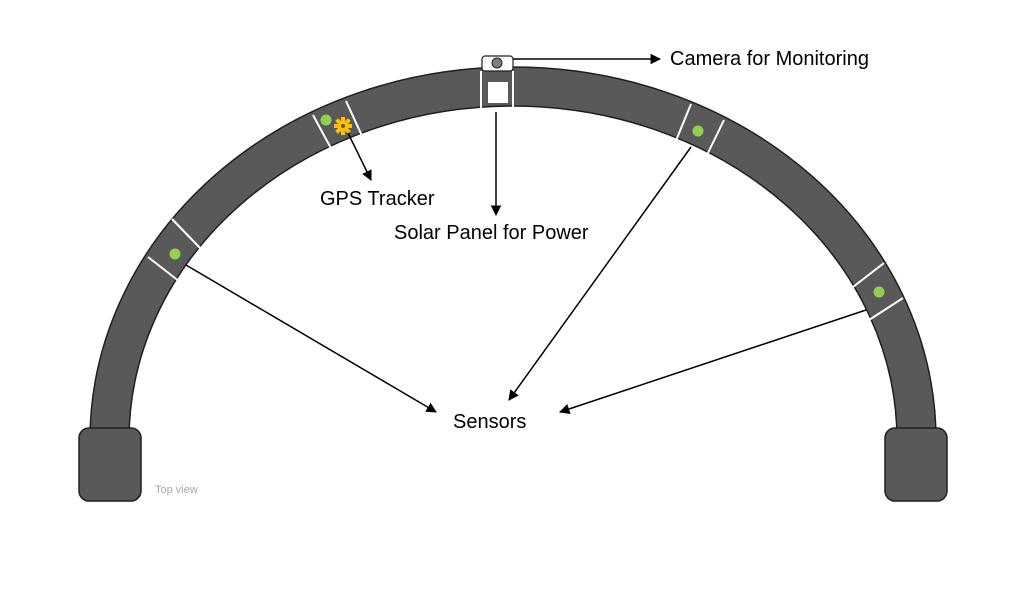  I want to click on sensor-dot-right-bottom, so click(879, 292).